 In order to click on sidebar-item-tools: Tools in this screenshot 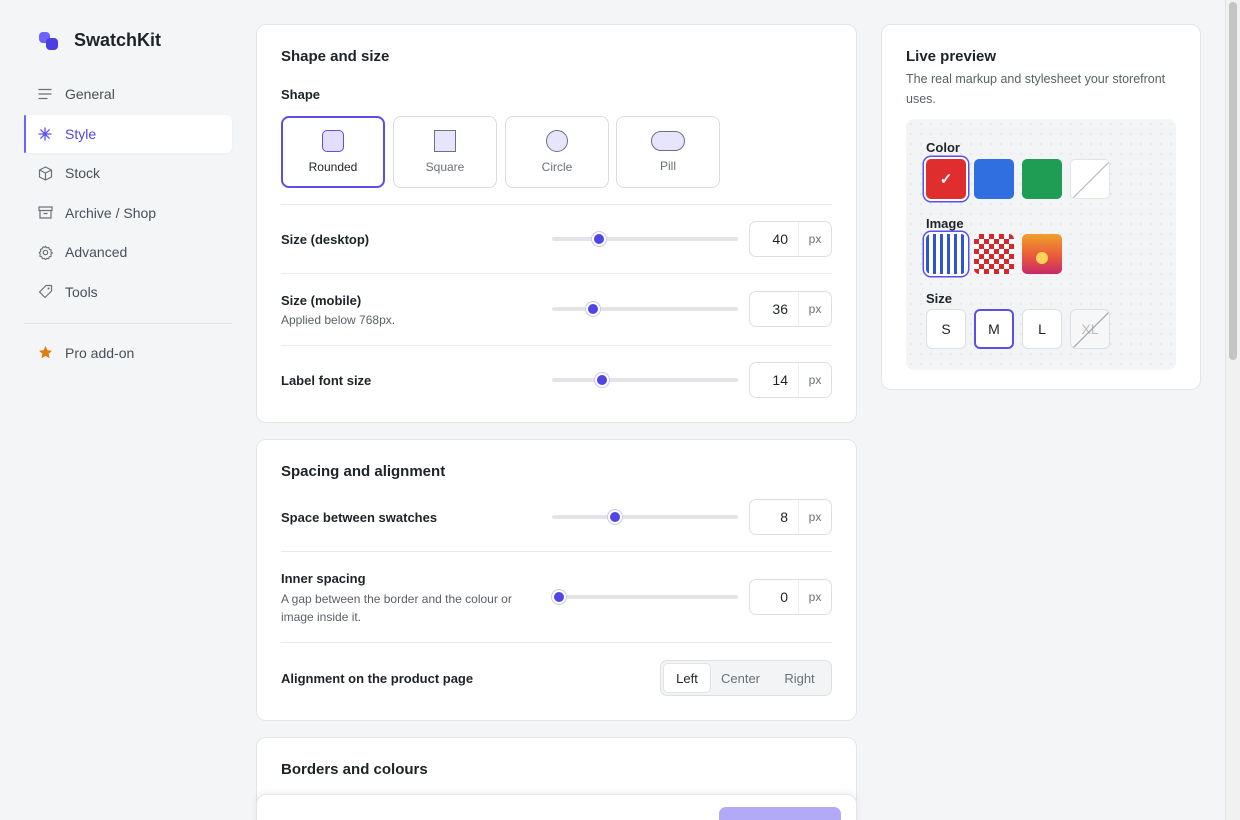, I will do `click(128, 292)`.